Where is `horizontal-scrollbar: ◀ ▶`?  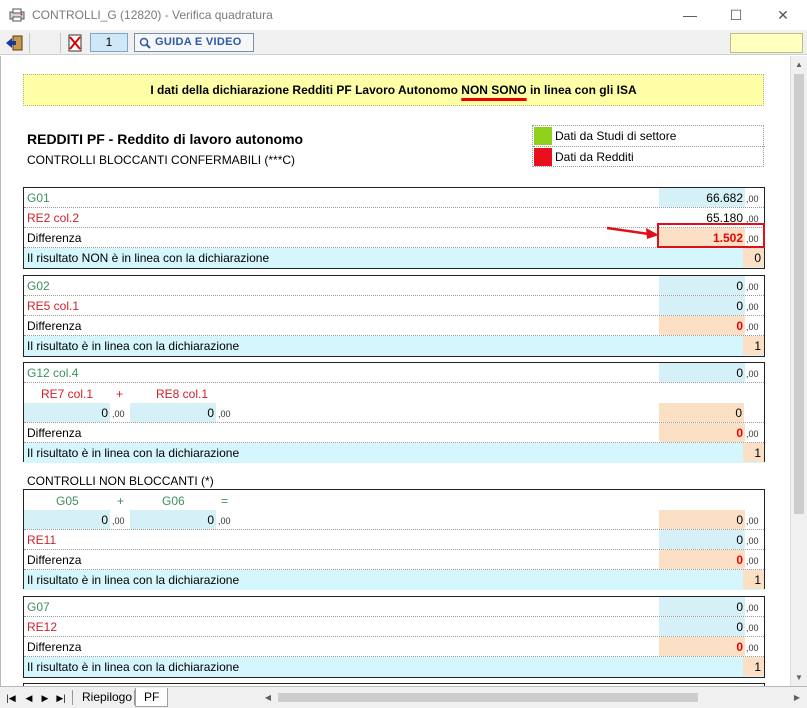 horizontal-scrollbar: ◀ ▶ is located at coordinates (532, 697).